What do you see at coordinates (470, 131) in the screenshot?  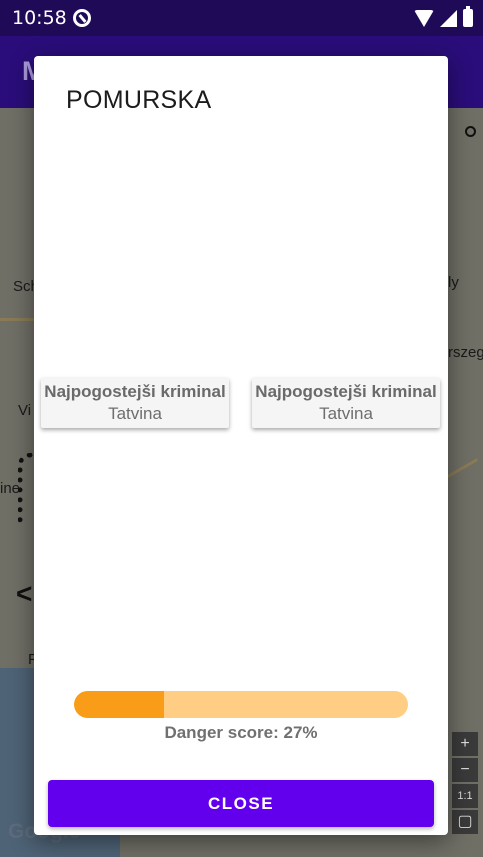 I see `location-pin-icon` at bounding box center [470, 131].